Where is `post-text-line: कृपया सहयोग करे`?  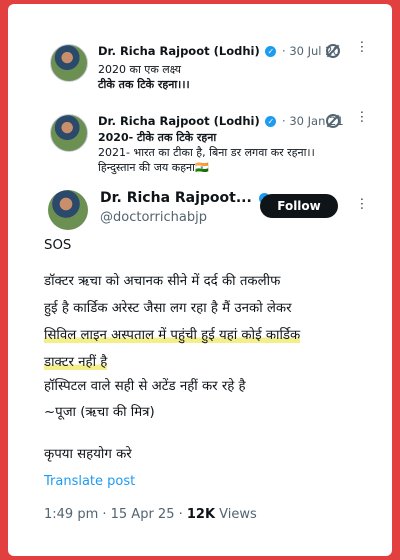 post-text-line: कृपया सहयोग करे is located at coordinates (88, 454).